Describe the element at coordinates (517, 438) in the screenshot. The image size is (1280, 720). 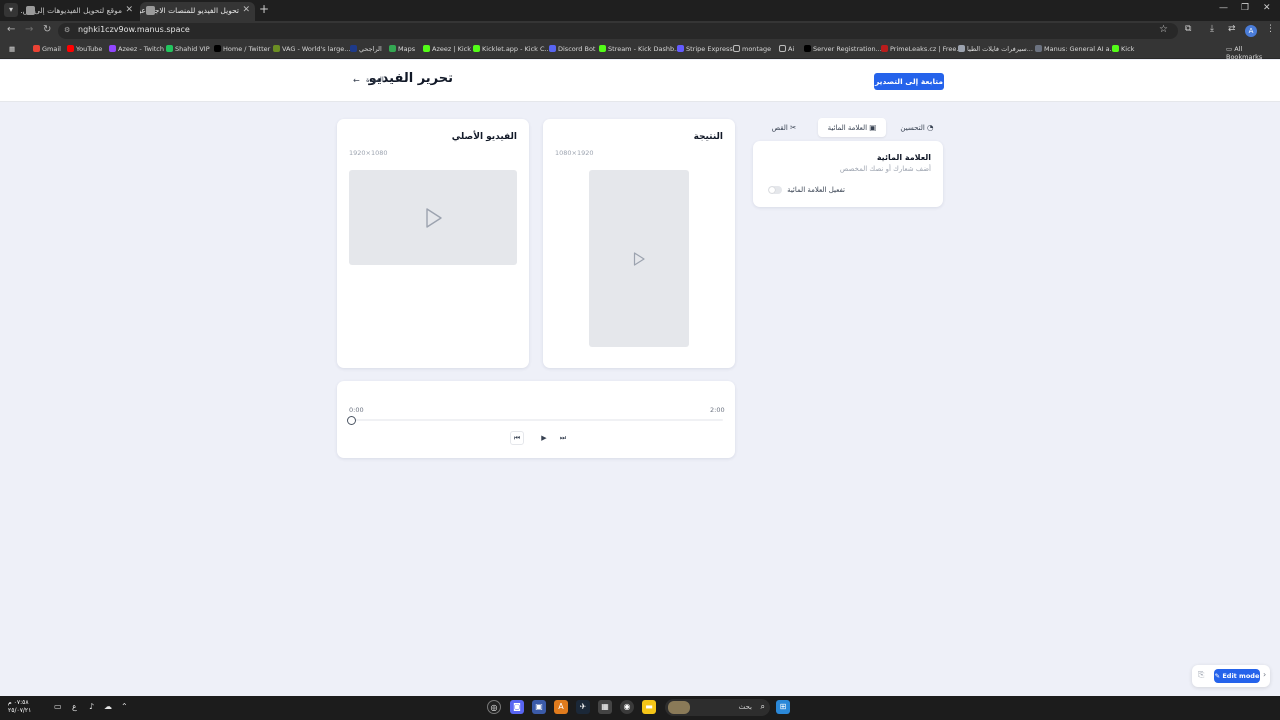
I see `skip-back-button: ⏮` at that location.